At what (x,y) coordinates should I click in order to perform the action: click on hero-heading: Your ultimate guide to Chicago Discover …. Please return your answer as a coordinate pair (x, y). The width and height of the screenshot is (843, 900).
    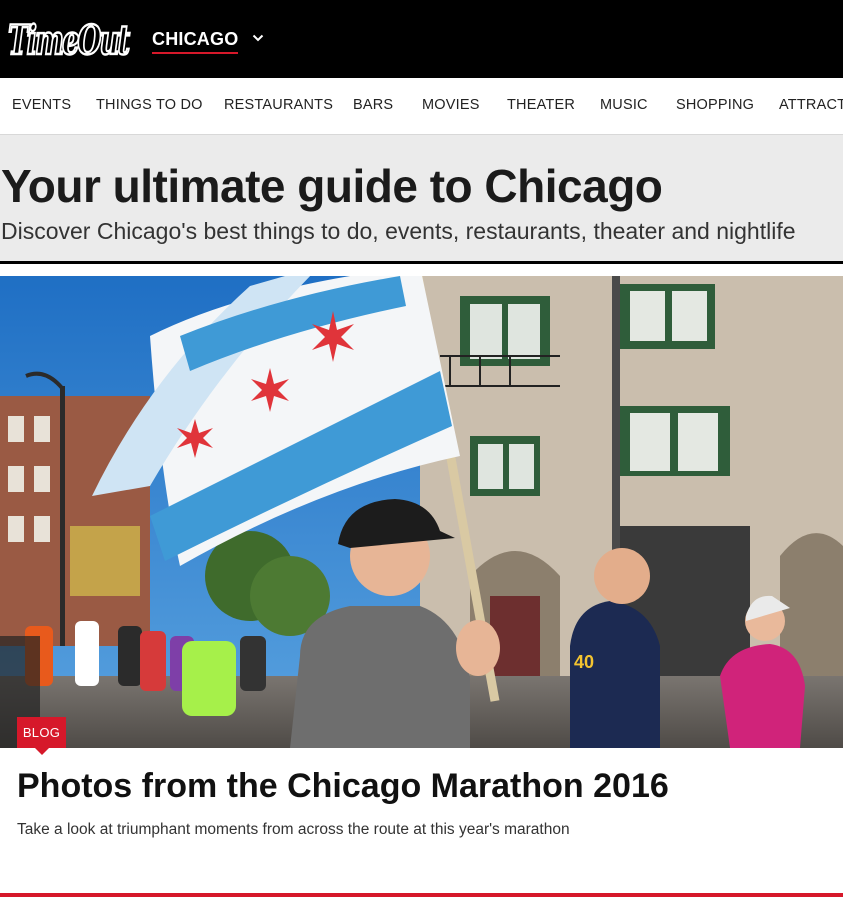
    Looking at the image, I should click on (421, 198).